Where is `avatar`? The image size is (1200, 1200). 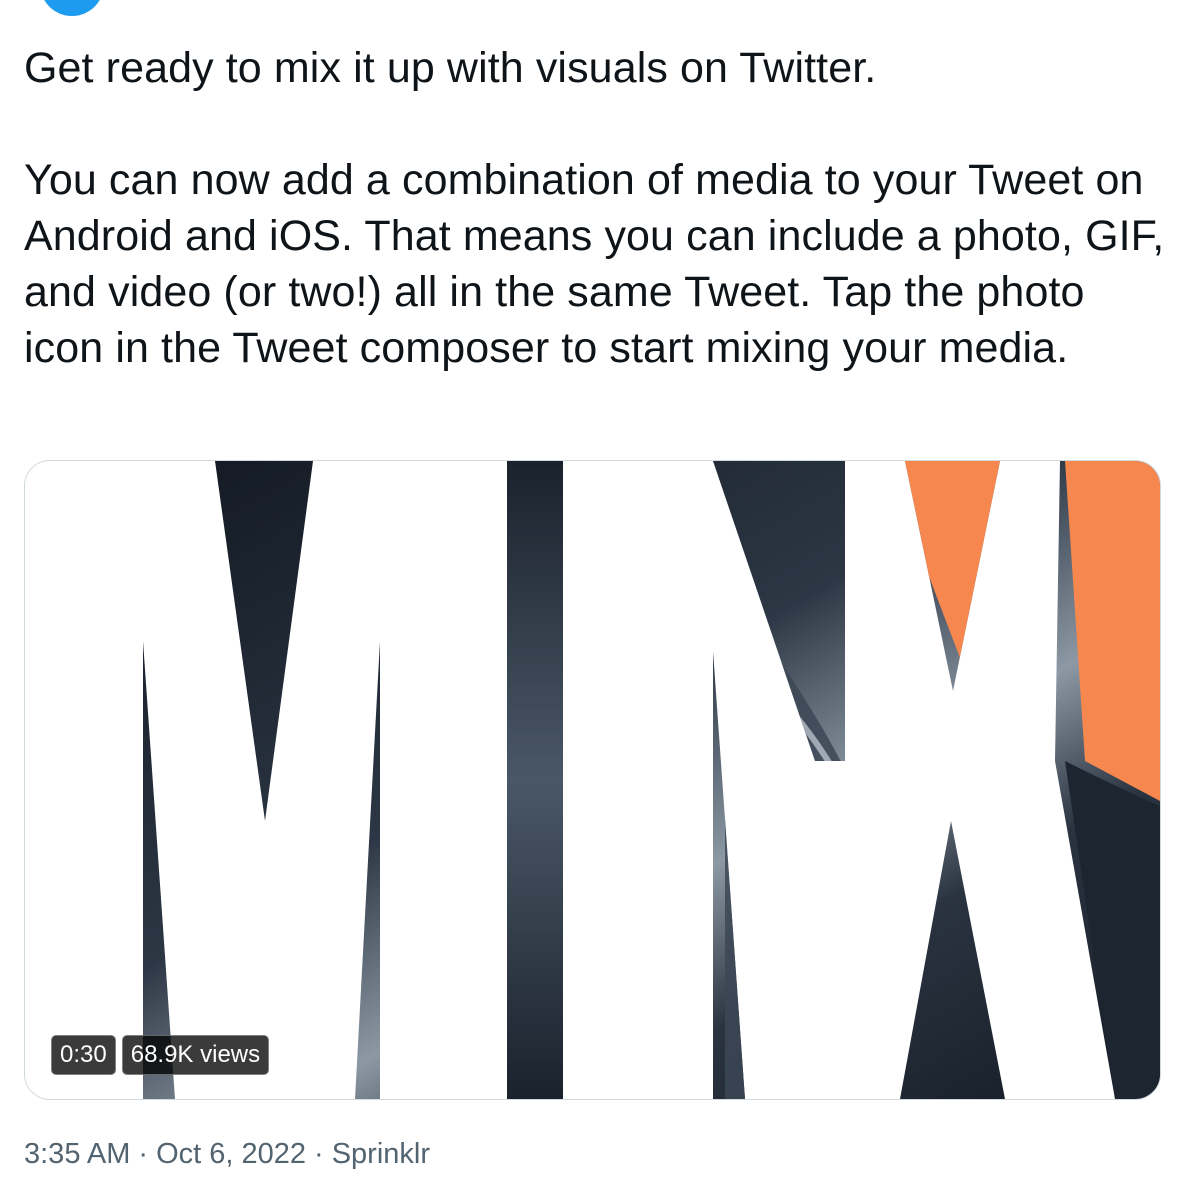 avatar is located at coordinates (72, 8).